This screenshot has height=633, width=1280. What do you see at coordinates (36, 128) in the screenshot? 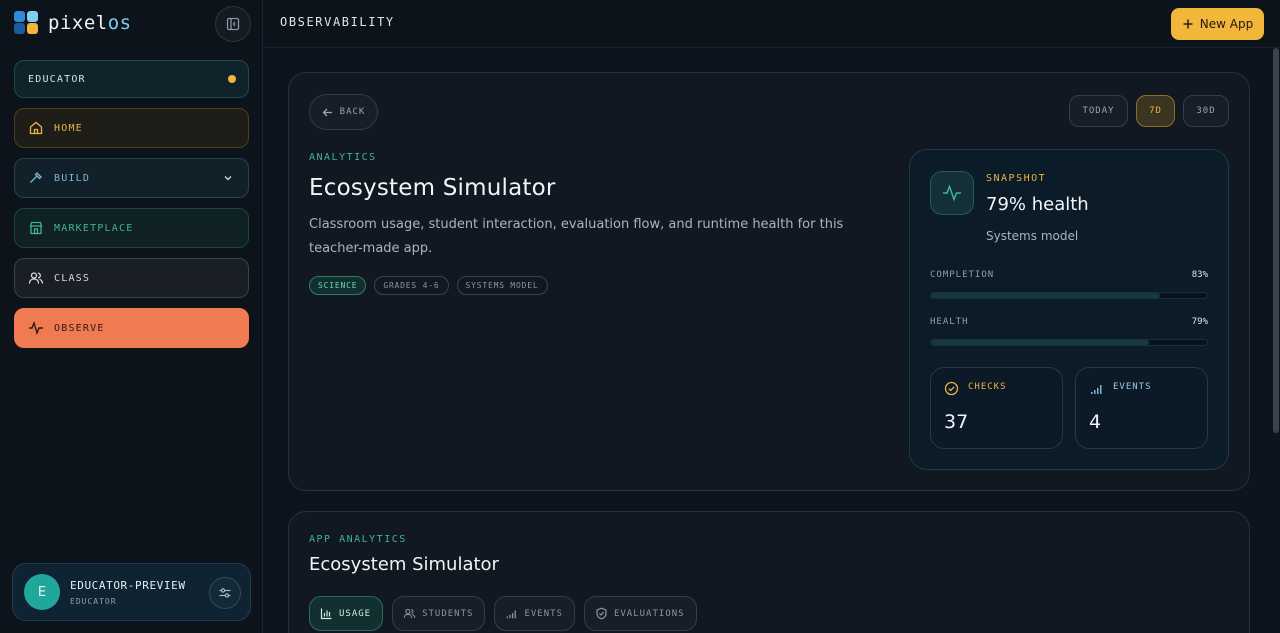
I see `home-icon` at bounding box center [36, 128].